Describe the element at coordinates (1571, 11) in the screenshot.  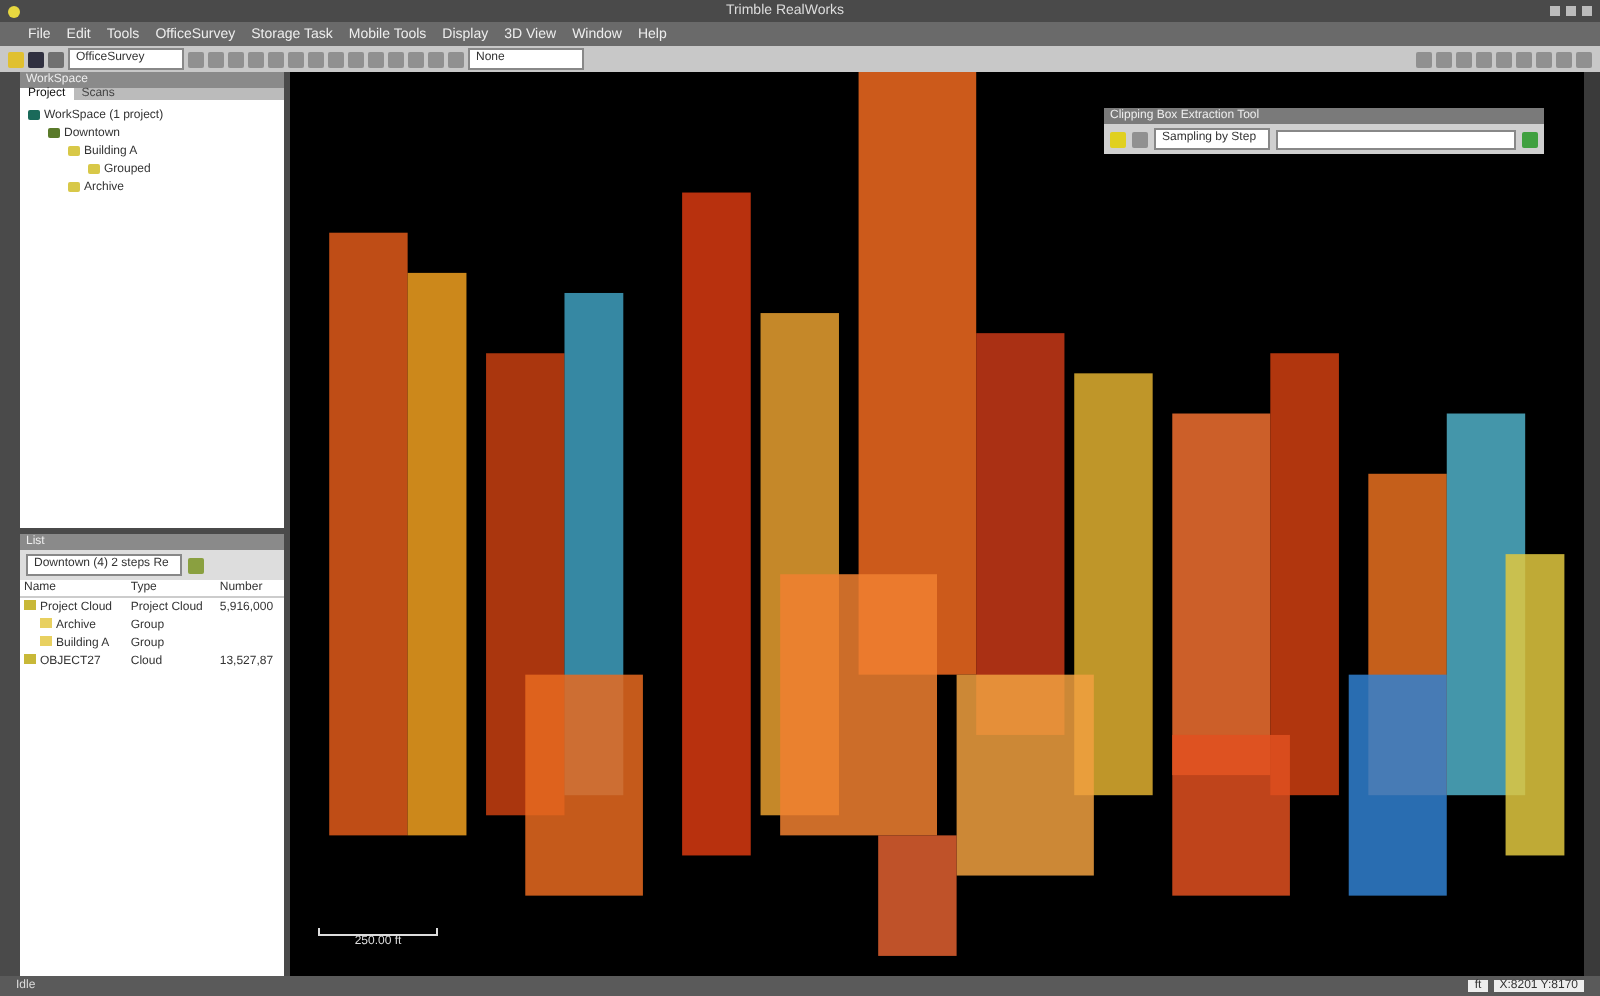
I see `window-controls-icon` at that location.